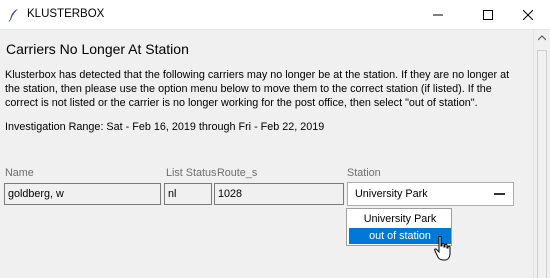 The height and width of the screenshot is (278, 550). What do you see at coordinates (391, 194) in the screenshot?
I see `station-selected-value: University Park` at bounding box center [391, 194].